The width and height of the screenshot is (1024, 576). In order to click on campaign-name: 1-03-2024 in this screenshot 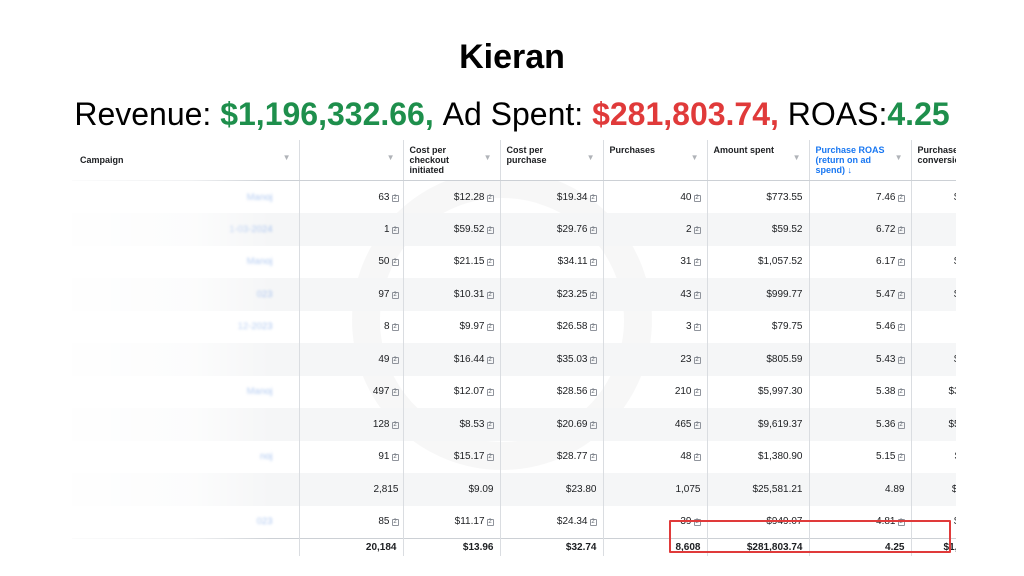, I will do `click(186, 229)`.